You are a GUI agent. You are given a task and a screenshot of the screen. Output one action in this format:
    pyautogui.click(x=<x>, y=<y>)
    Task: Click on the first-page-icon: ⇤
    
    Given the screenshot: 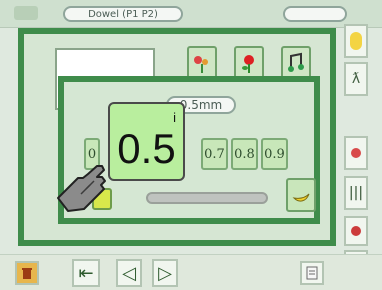 What is the action you would take?
    pyautogui.click(x=86, y=273)
    